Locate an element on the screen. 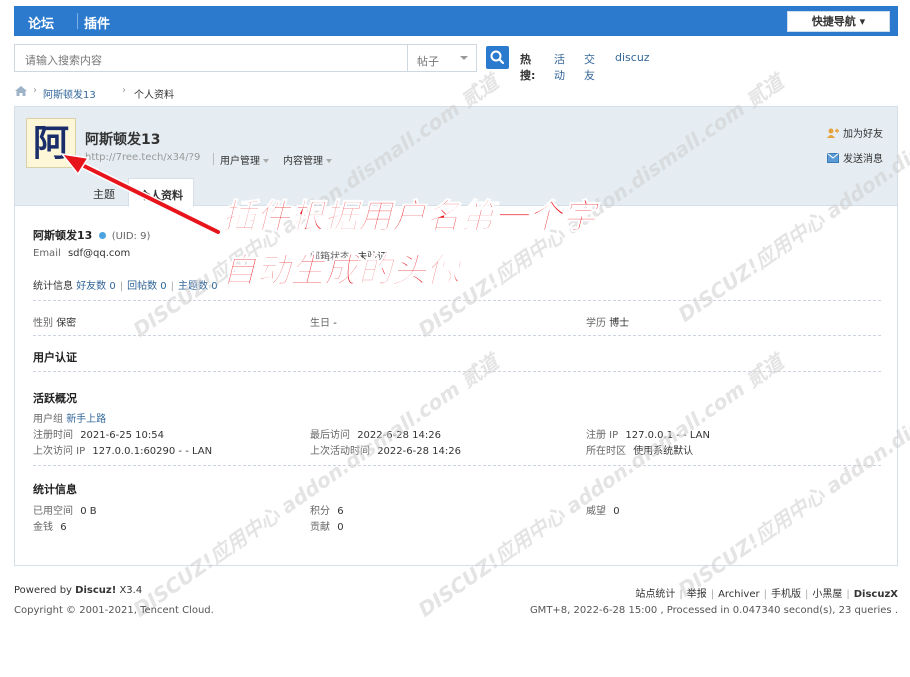  profile-username: 阿斯顿发13 is located at coordinates (123, 140).